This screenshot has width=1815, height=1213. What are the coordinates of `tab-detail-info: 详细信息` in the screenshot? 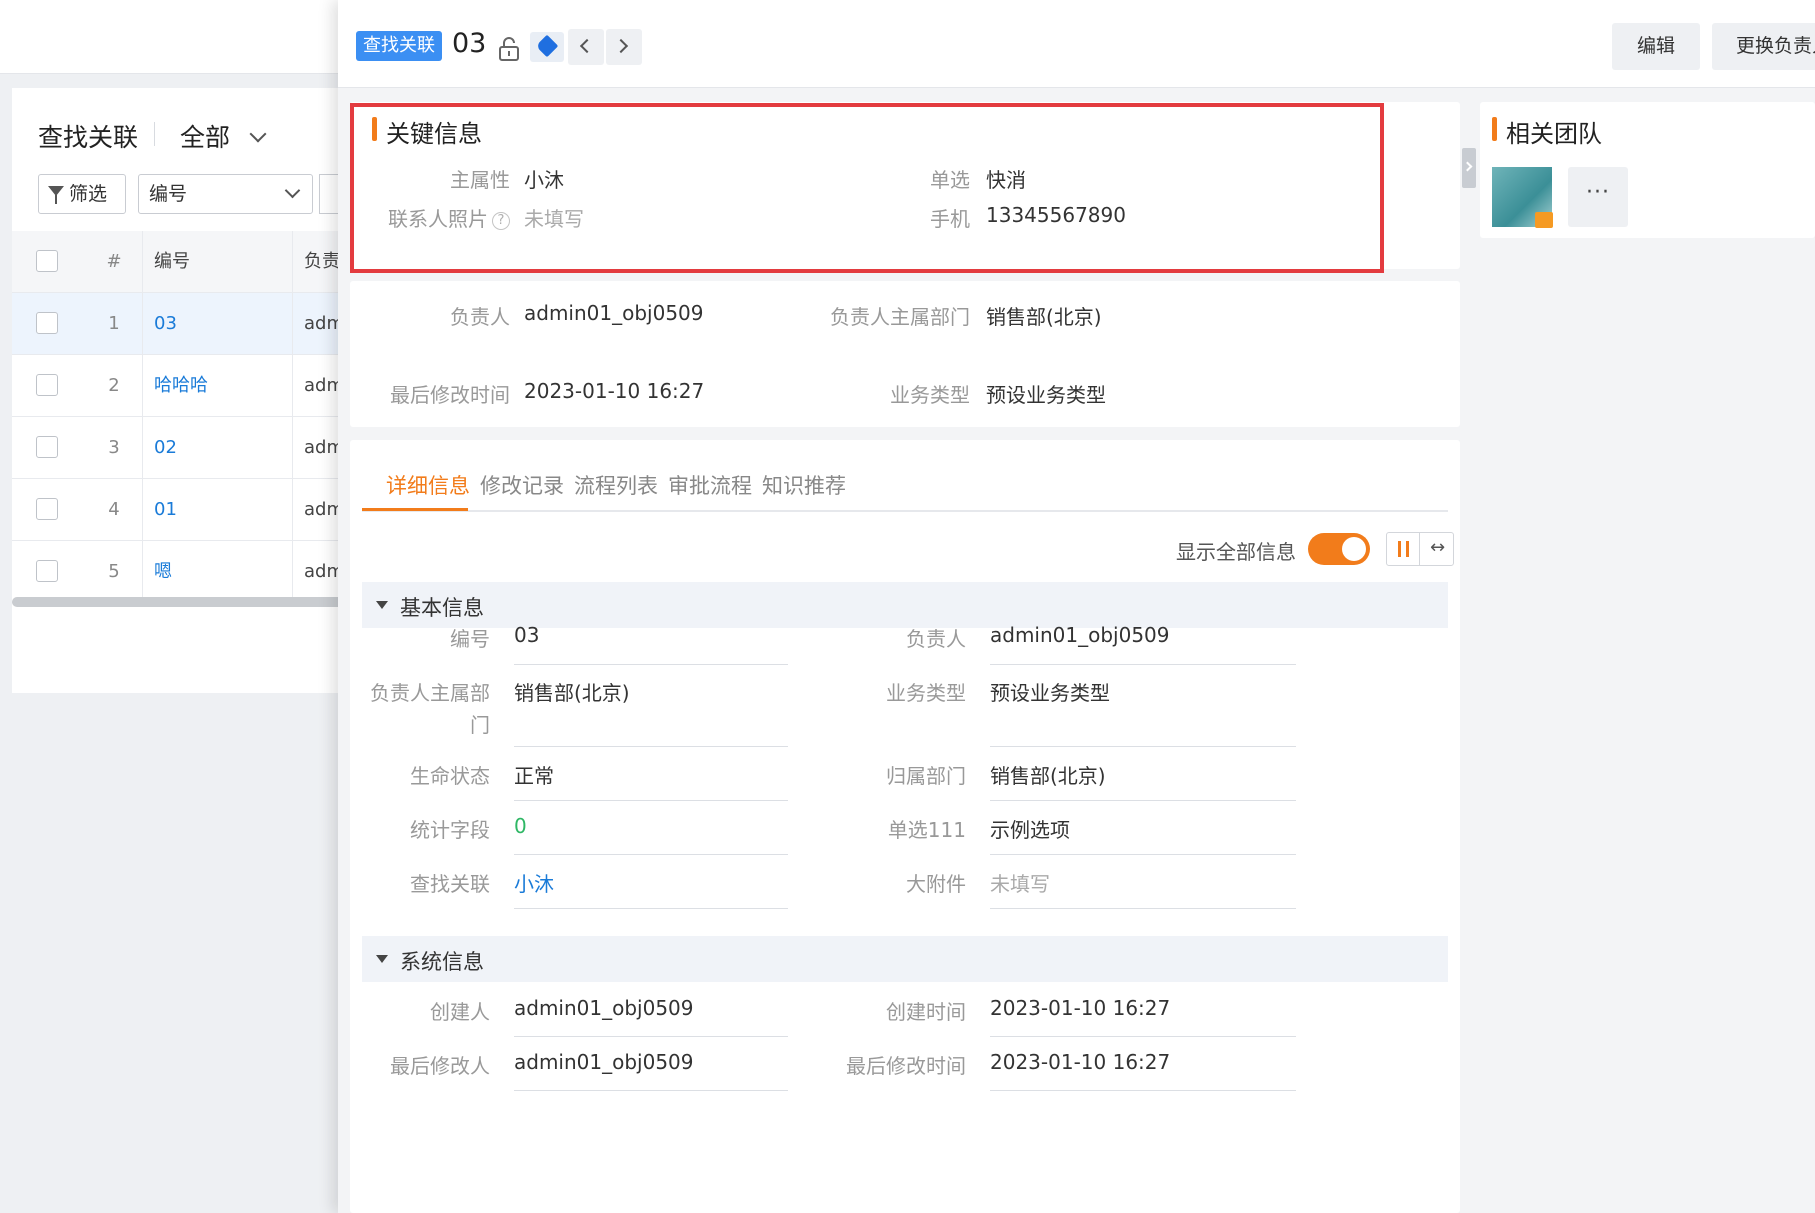 It's located at (428, 485).